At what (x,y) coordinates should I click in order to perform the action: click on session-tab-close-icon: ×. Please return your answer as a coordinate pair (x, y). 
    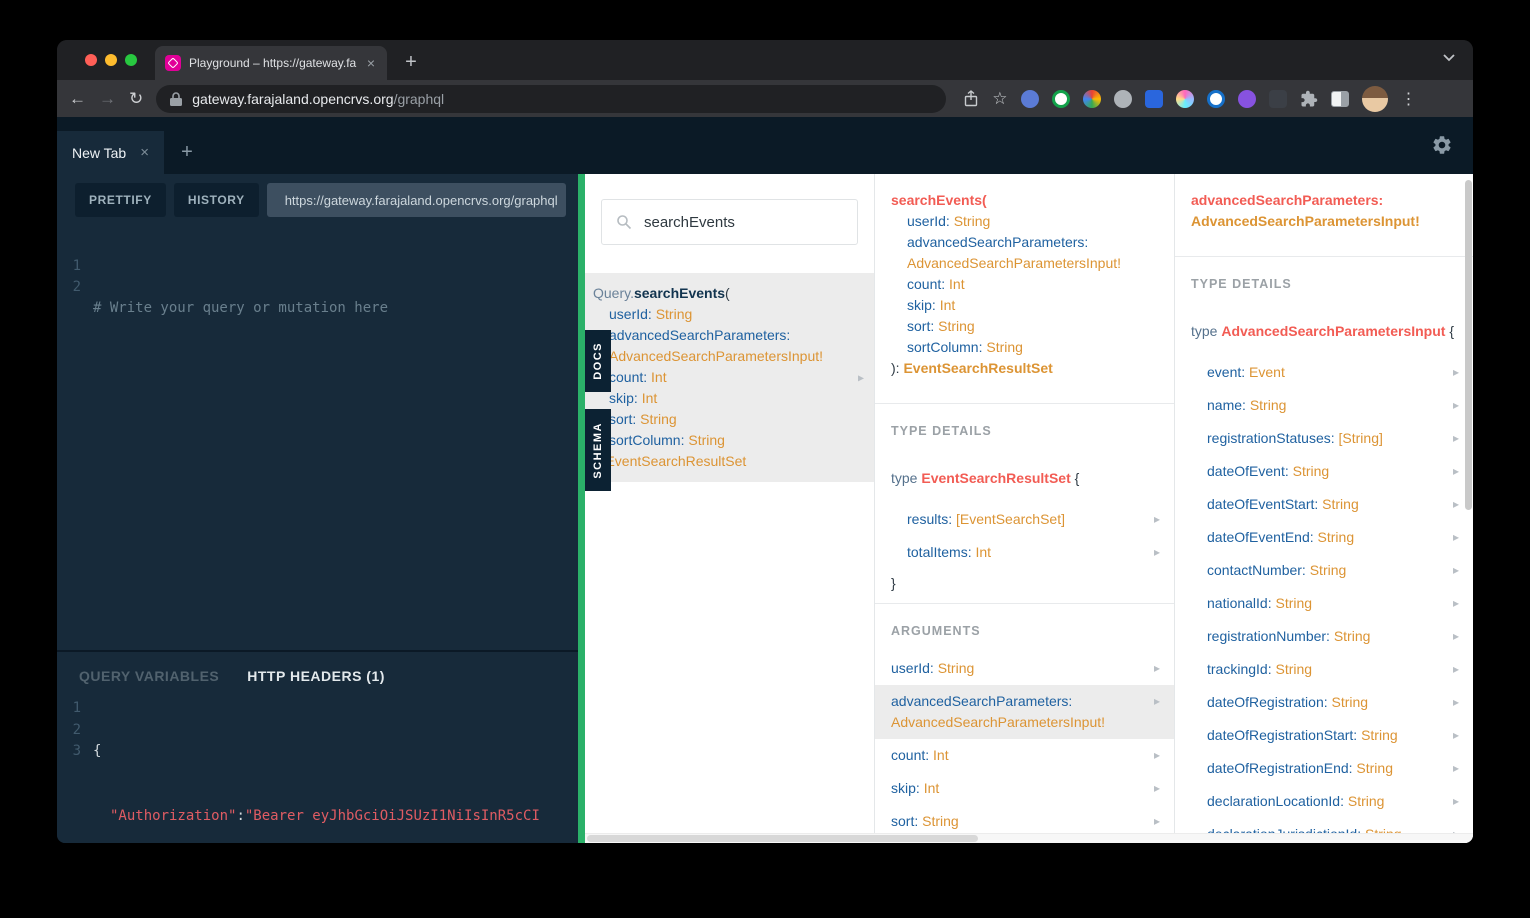
    Looking at the image, I should click on (144, 152).